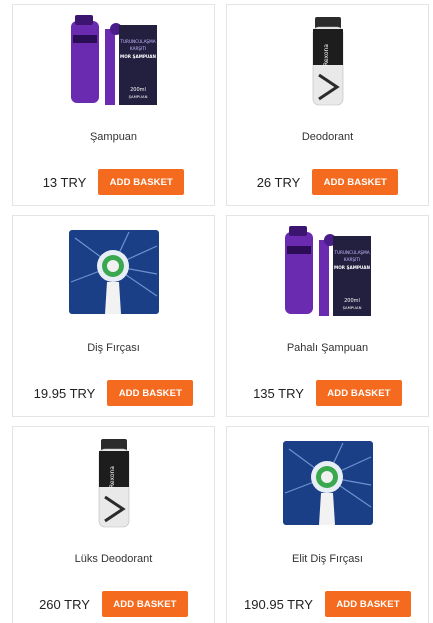  What do you see at coordinates (327, 348) in the screenshot?
I see `product-name: Pahalı Şampuan` at bounding box center [327, 348].